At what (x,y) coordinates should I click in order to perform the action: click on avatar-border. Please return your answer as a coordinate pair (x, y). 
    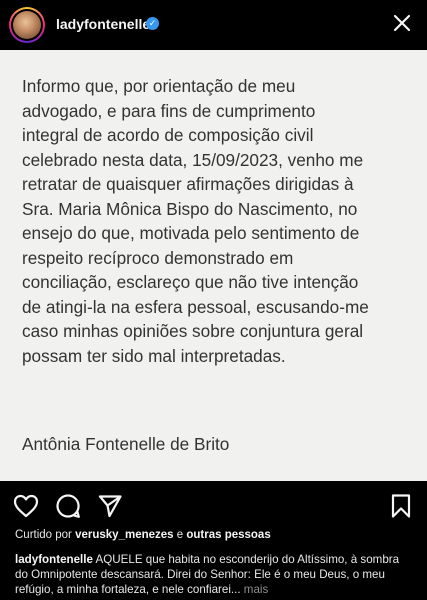
    Looking at the image, I should click on (27, 25).